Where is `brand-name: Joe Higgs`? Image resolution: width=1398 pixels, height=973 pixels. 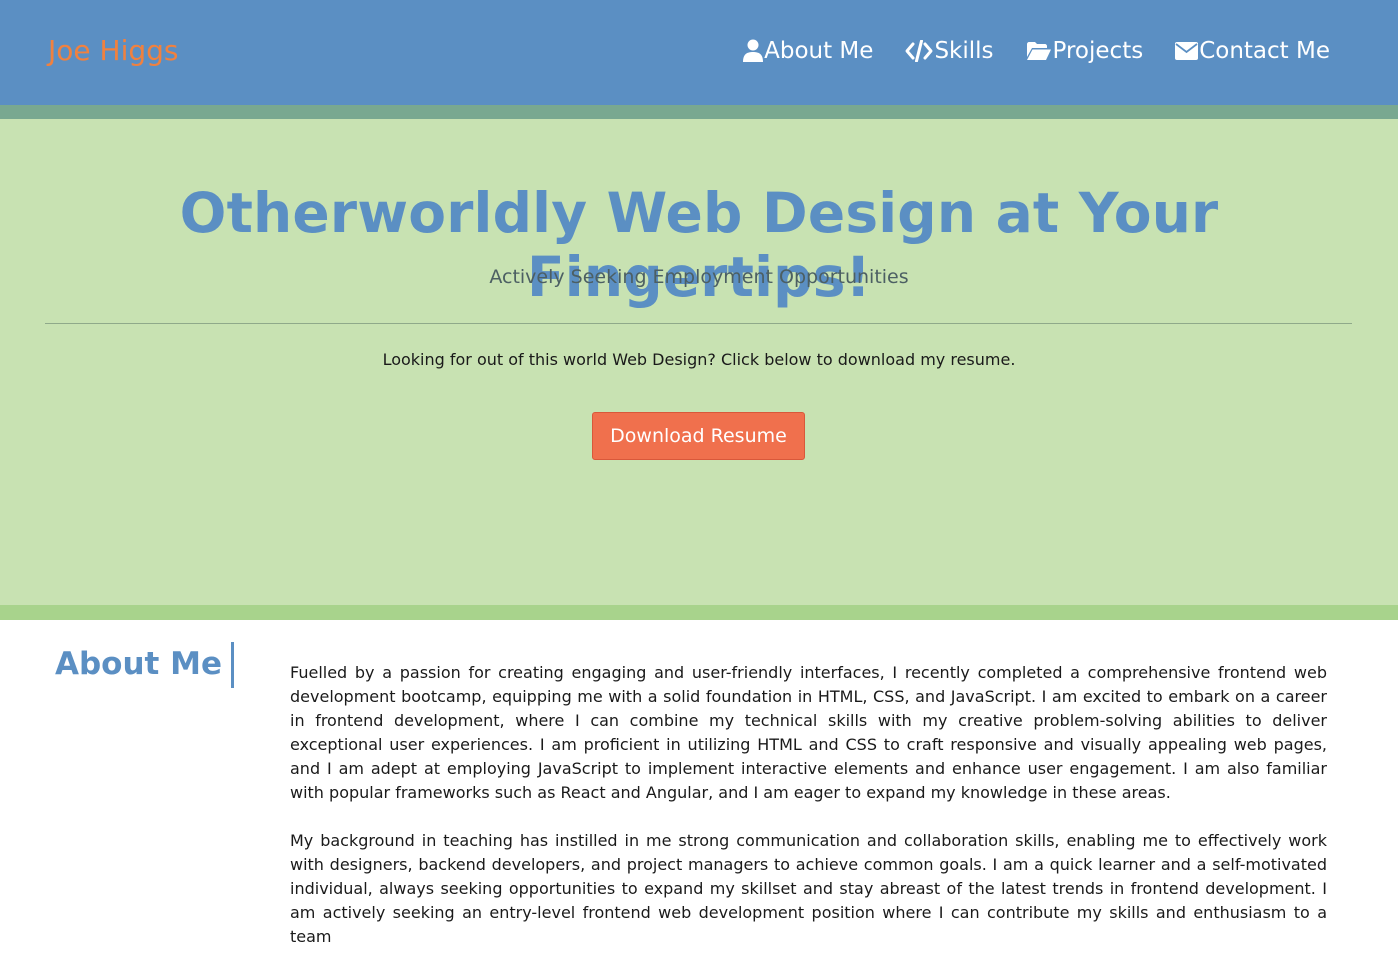 brand-name: Joe Higgs is located at coordinates (113, 51).